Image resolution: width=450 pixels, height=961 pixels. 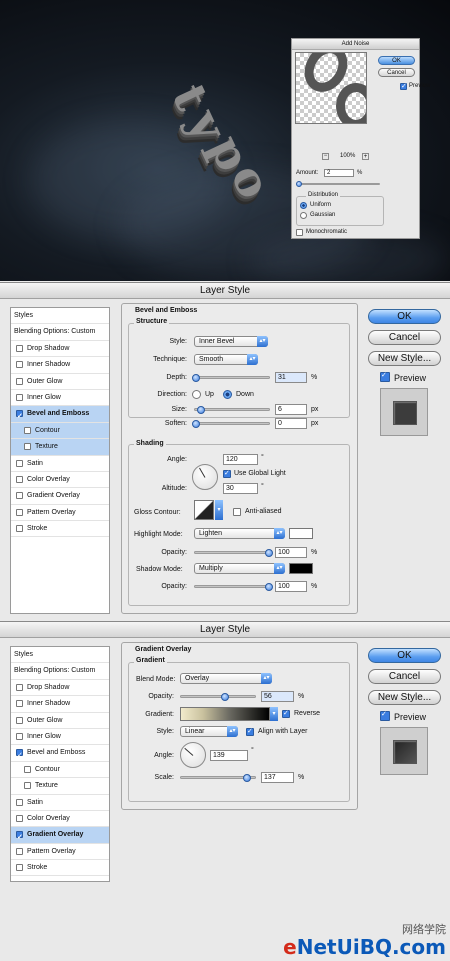 What do you see at coordinates (338, 184) in the screenshot?
I see `amount-slider` at bounding box center [338, 184].